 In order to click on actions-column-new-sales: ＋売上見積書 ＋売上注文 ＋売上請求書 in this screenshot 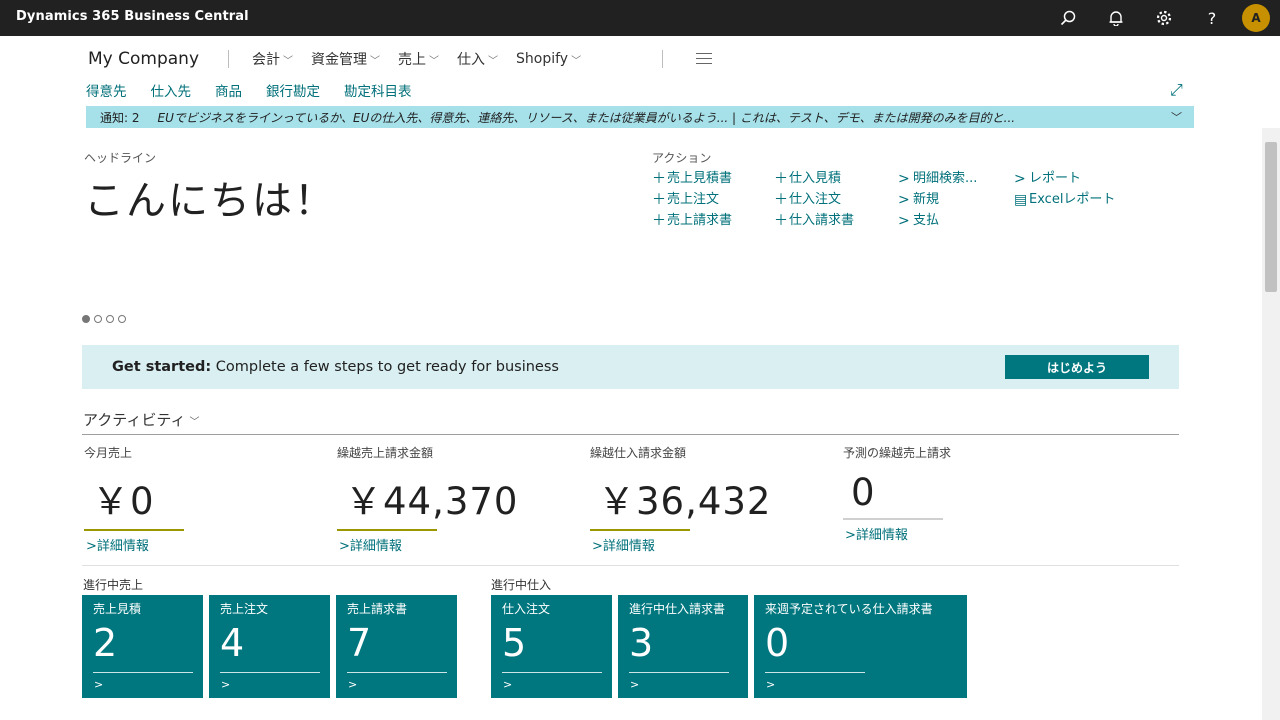, I will do `click(692, 199)`.